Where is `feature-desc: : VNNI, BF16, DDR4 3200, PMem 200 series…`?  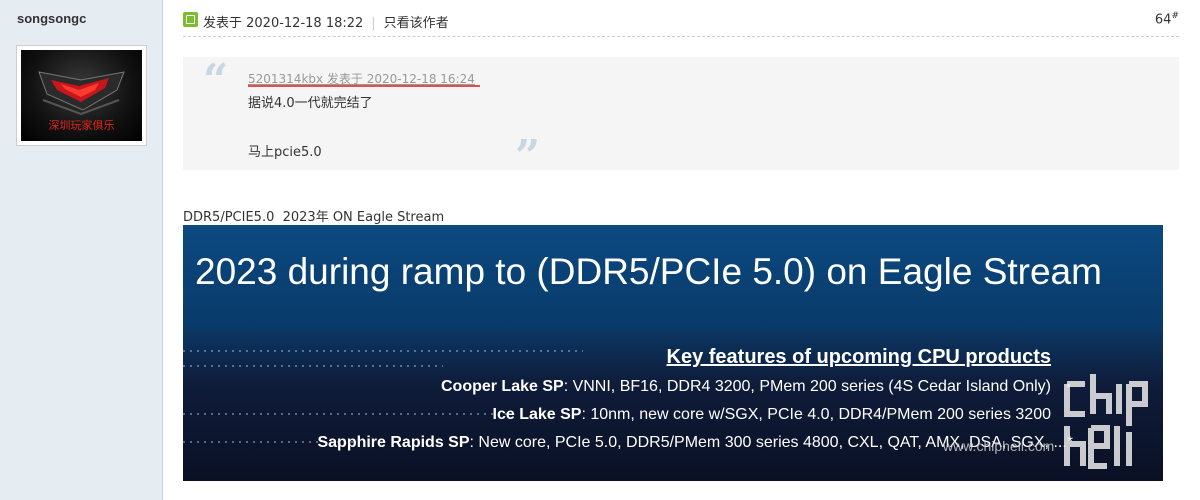
feature-desc: : VNNI, BF16, DDR4 3200, PMem 200 series… is located at coordinates (807, 386).